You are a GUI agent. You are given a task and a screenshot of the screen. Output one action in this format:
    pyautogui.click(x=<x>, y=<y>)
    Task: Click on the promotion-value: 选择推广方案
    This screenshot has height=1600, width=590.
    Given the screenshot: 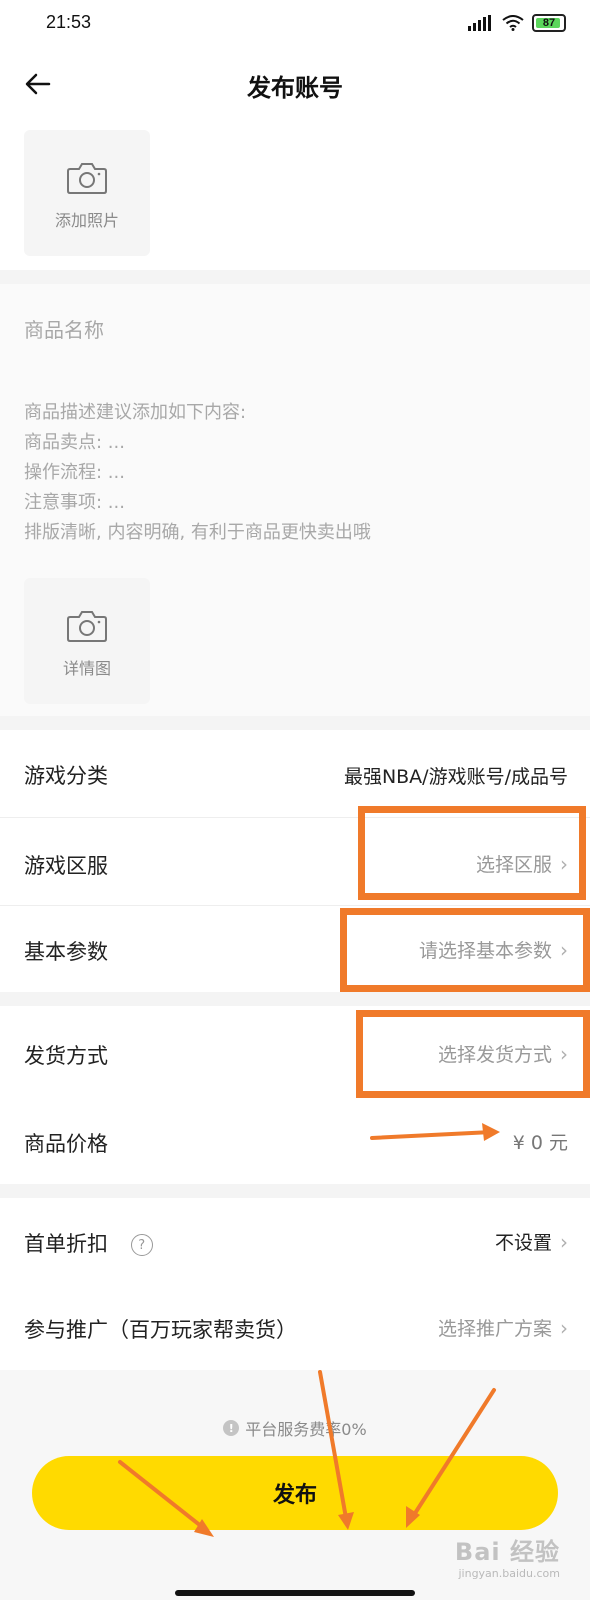 What is the action you would take?
    pyautogui.click(x=494, y=1329)
    